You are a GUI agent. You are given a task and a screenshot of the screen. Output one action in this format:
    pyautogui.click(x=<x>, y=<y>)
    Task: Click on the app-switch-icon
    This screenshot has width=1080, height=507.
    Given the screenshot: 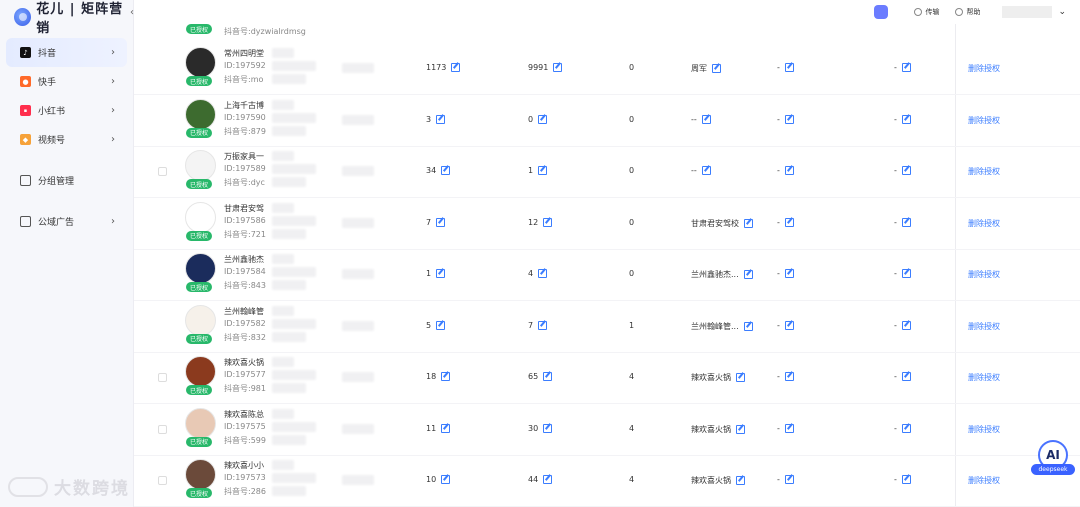 What is the action you would take?
    pyautogui.click(x=881, y=12)
    